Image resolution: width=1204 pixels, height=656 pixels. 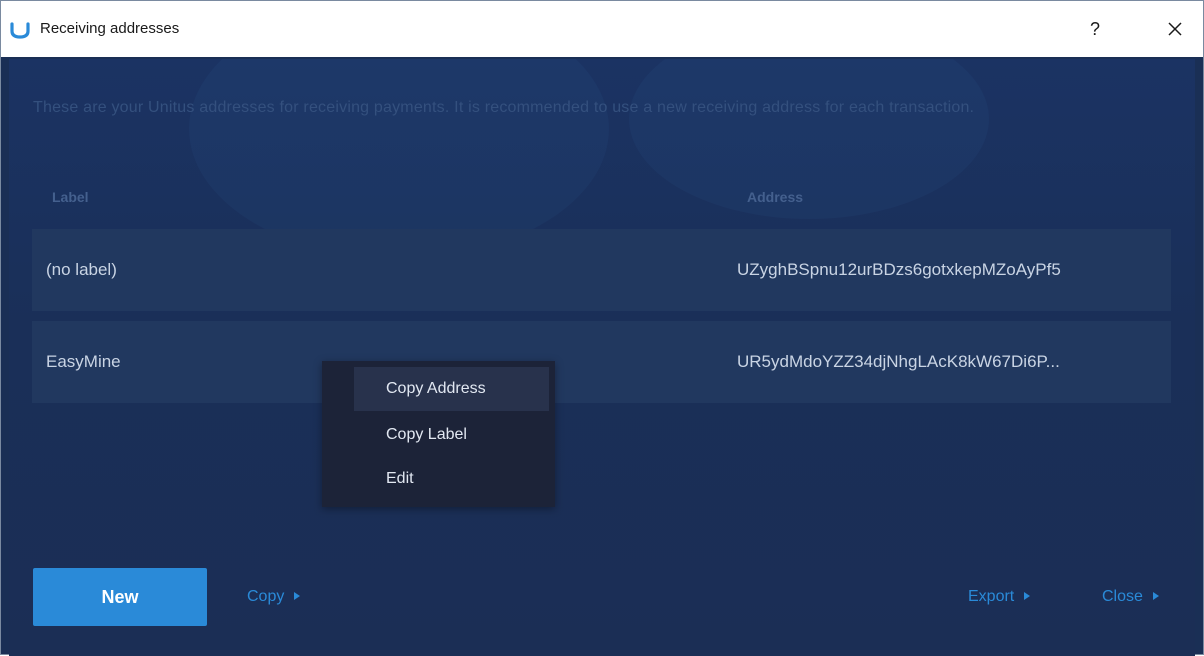 I want to click on close-icon, so click(x=1175, y=29).